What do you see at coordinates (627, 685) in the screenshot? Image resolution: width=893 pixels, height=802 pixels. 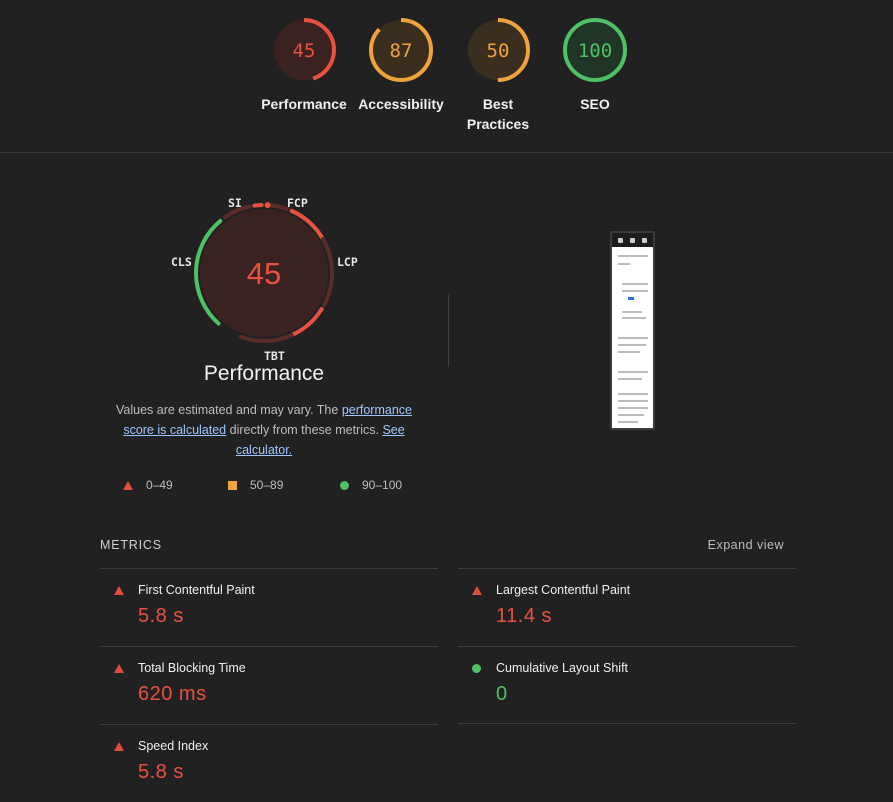 I see `metric-cumulative-layout-shift: Cumulative Layout Shift 0` at bounding box center [627, 685].